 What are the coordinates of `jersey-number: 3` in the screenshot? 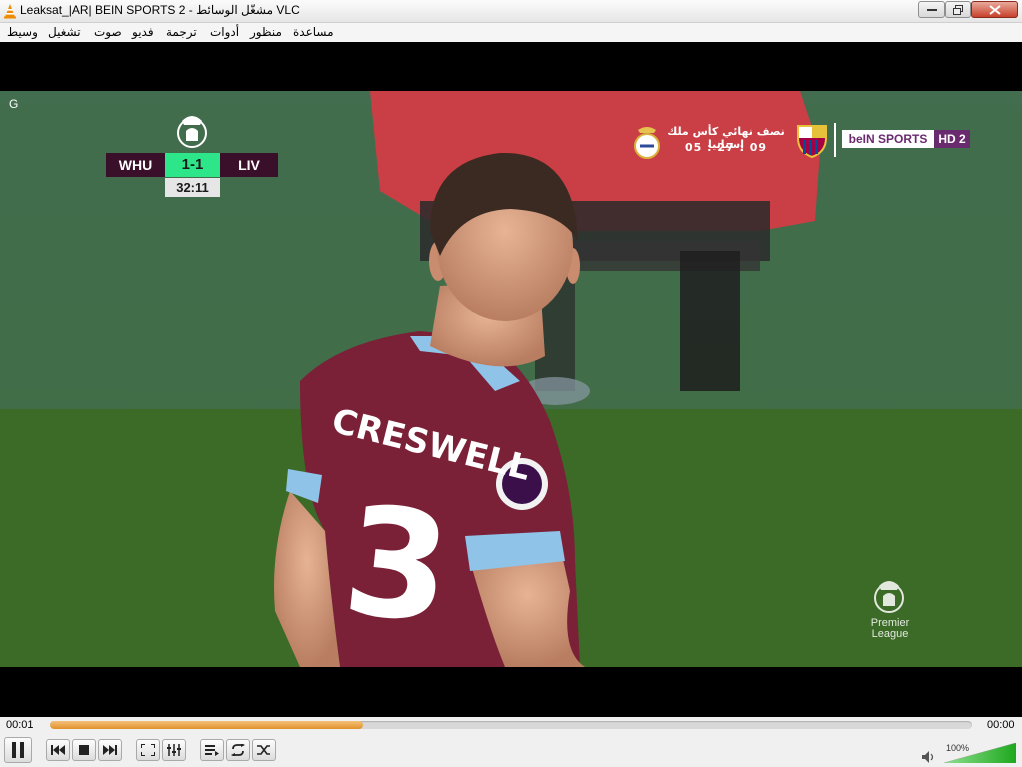 It's located at (397, 566).